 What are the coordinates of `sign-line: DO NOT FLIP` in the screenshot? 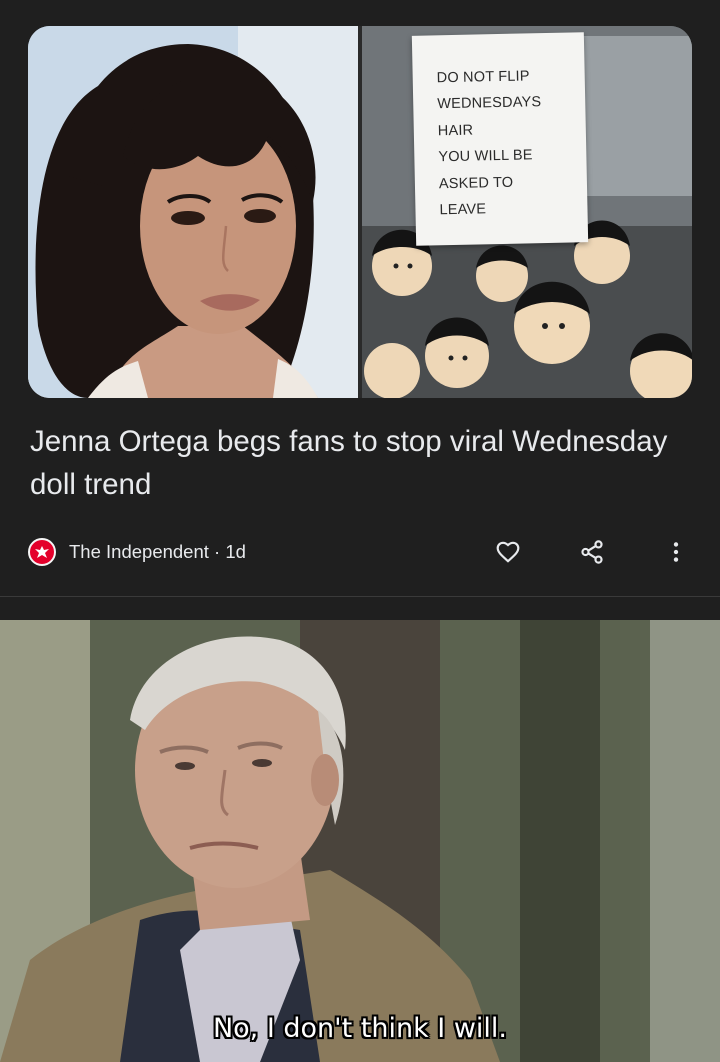 It's located at (483, 77).